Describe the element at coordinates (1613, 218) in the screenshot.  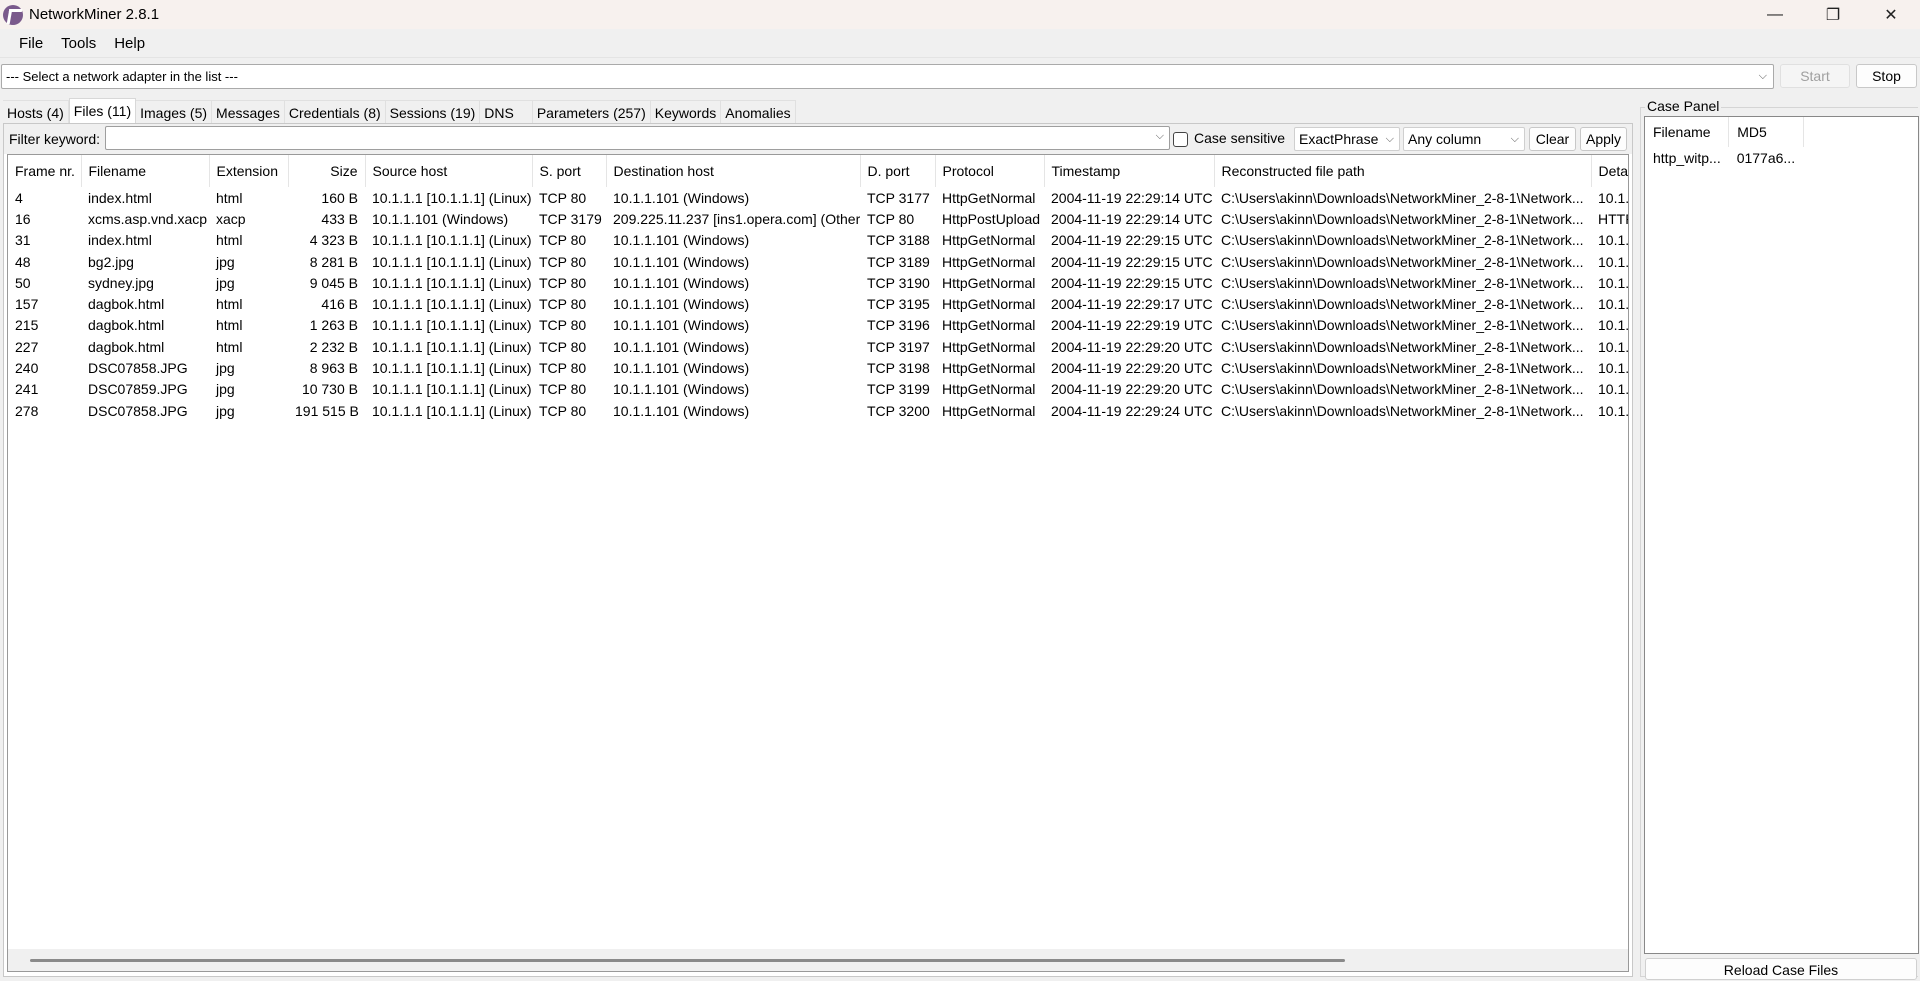
I see `cell-details: HTTP` at that location.